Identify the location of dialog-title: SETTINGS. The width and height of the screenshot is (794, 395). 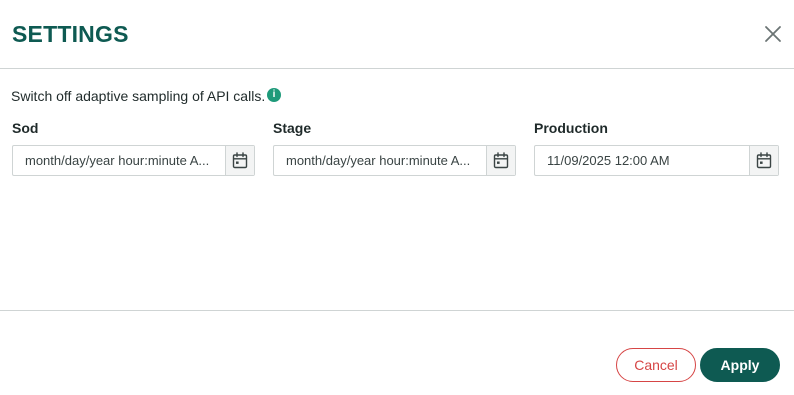
(70, 34).